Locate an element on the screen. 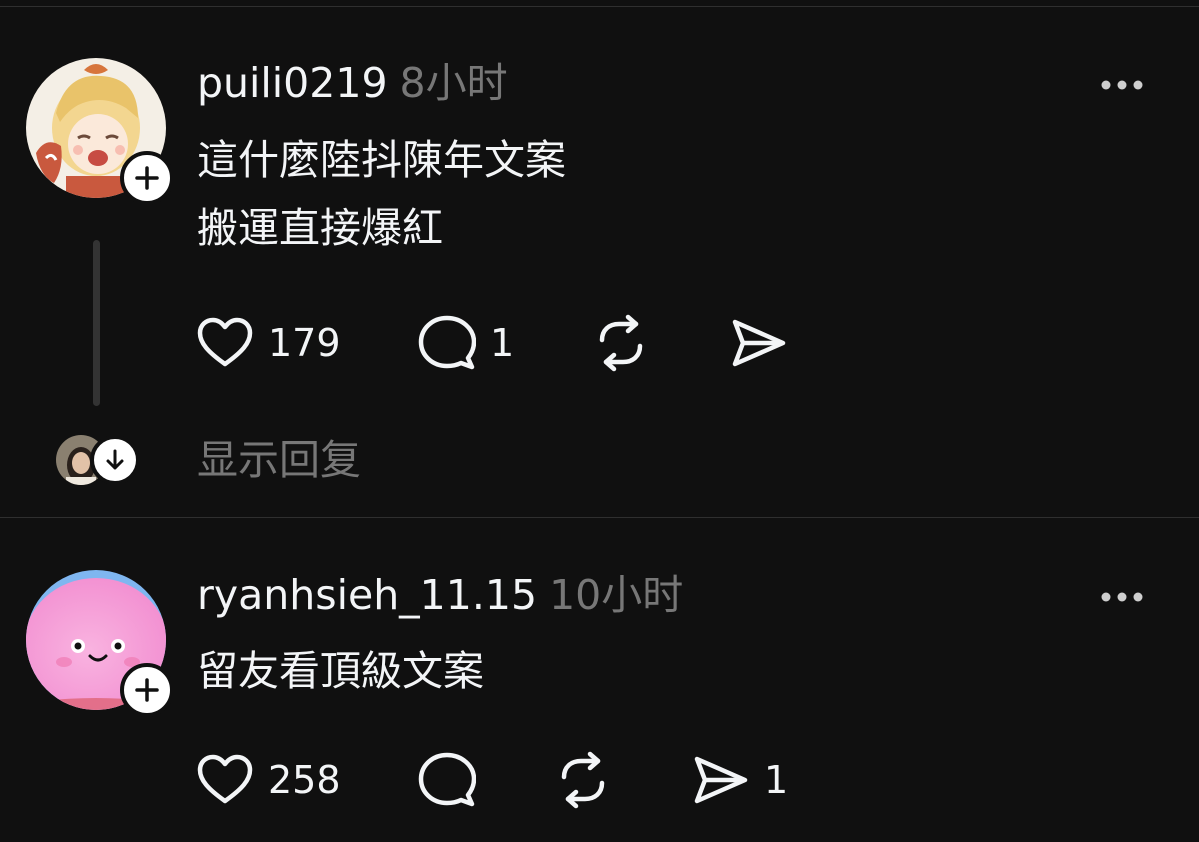  top-divider is located at coordinates (599, 6).